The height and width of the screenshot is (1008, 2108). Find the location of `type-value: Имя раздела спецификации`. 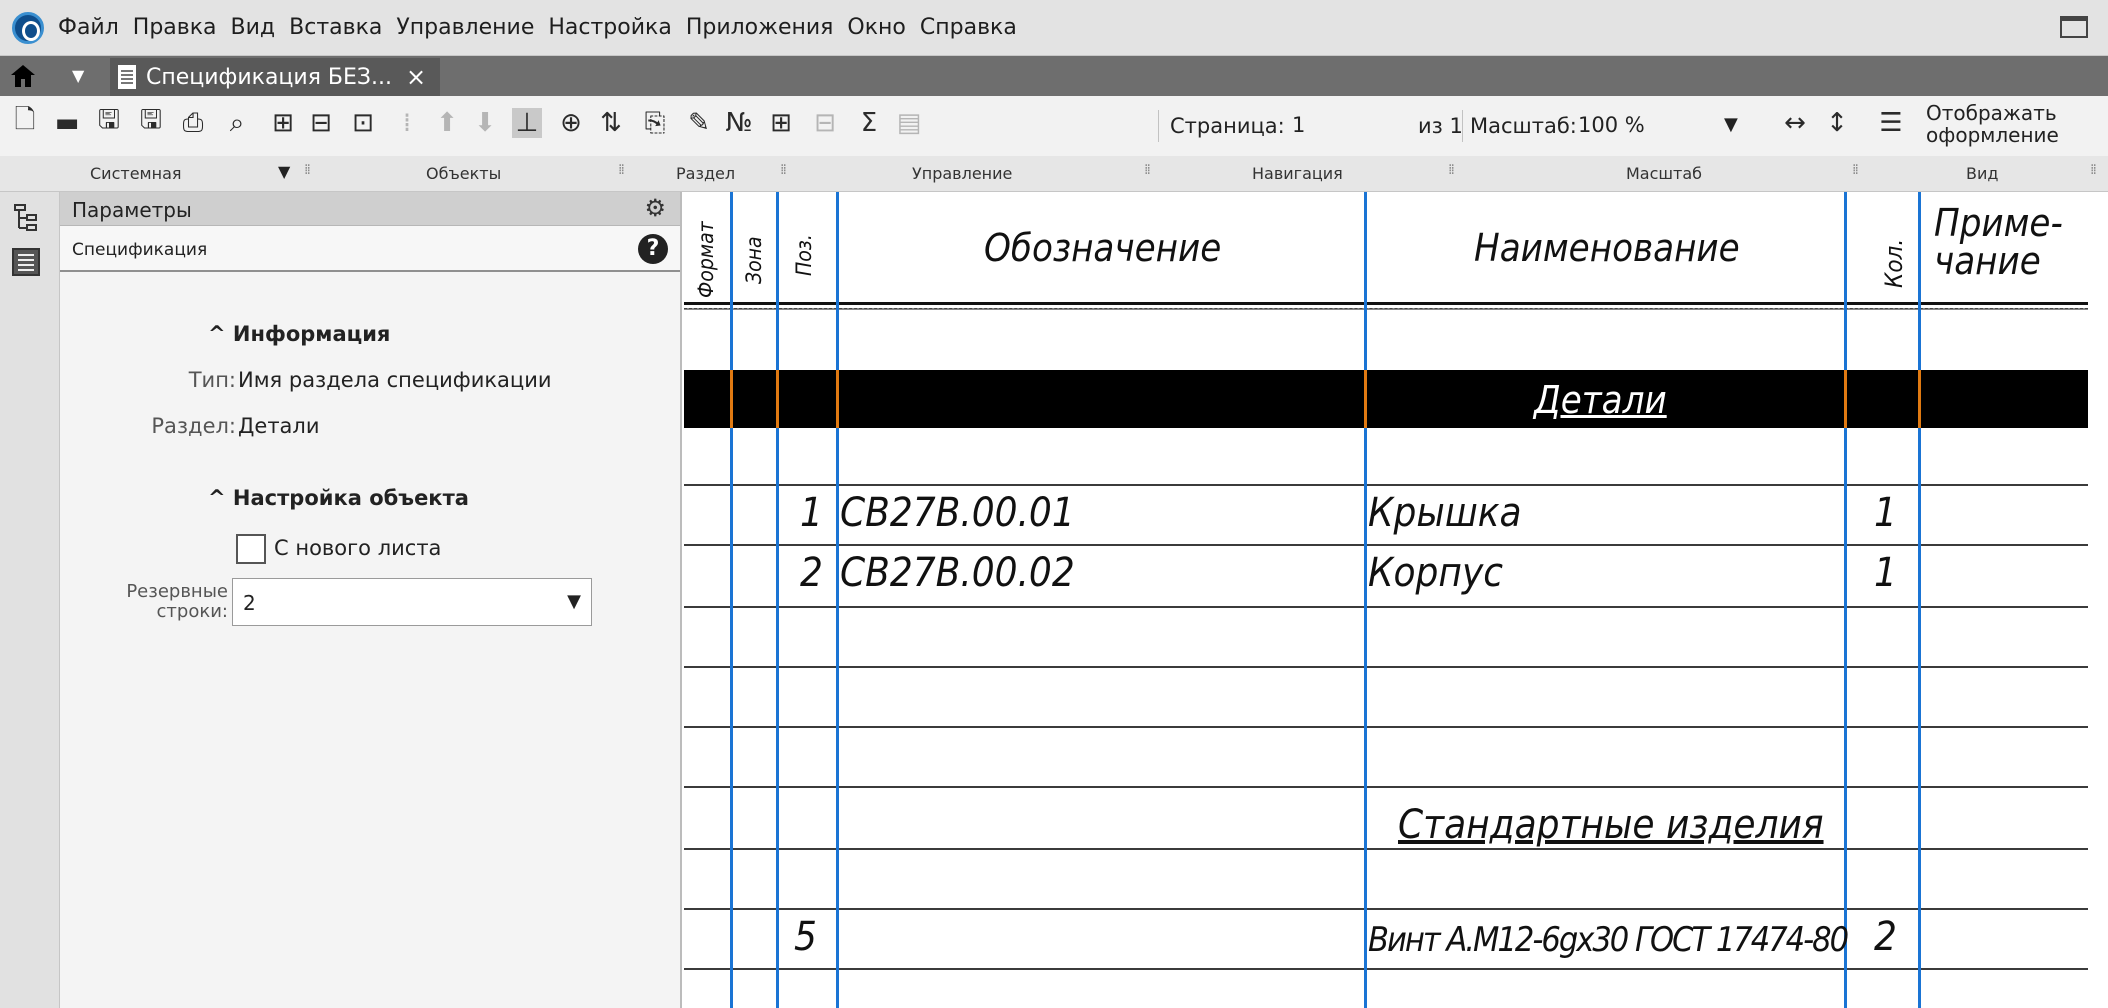

type-value: Имя раздела спецификации is located at coordinates (395, 380).